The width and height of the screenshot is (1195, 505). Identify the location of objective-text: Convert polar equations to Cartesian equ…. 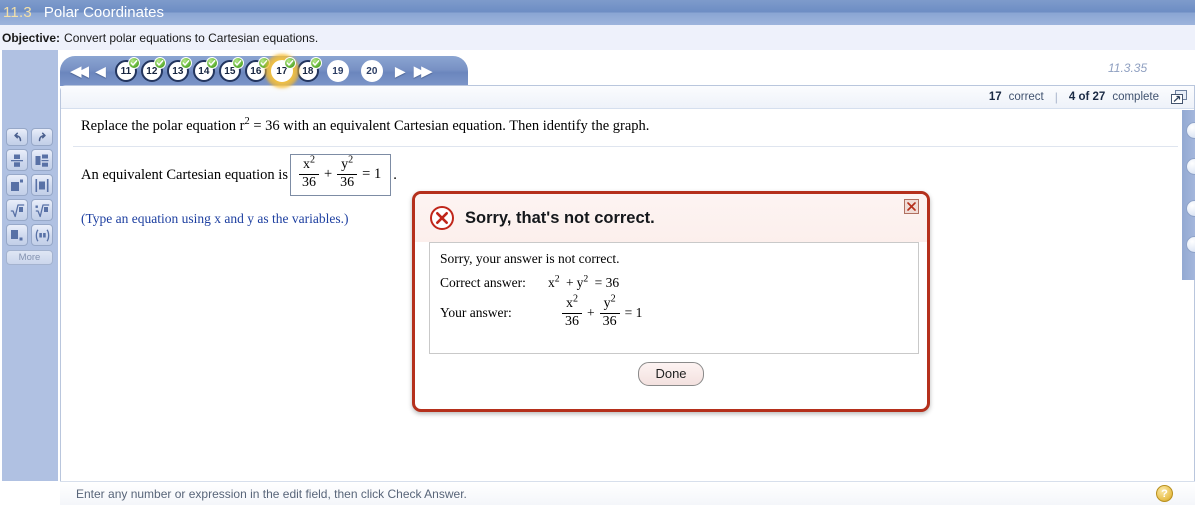
(191, 37).